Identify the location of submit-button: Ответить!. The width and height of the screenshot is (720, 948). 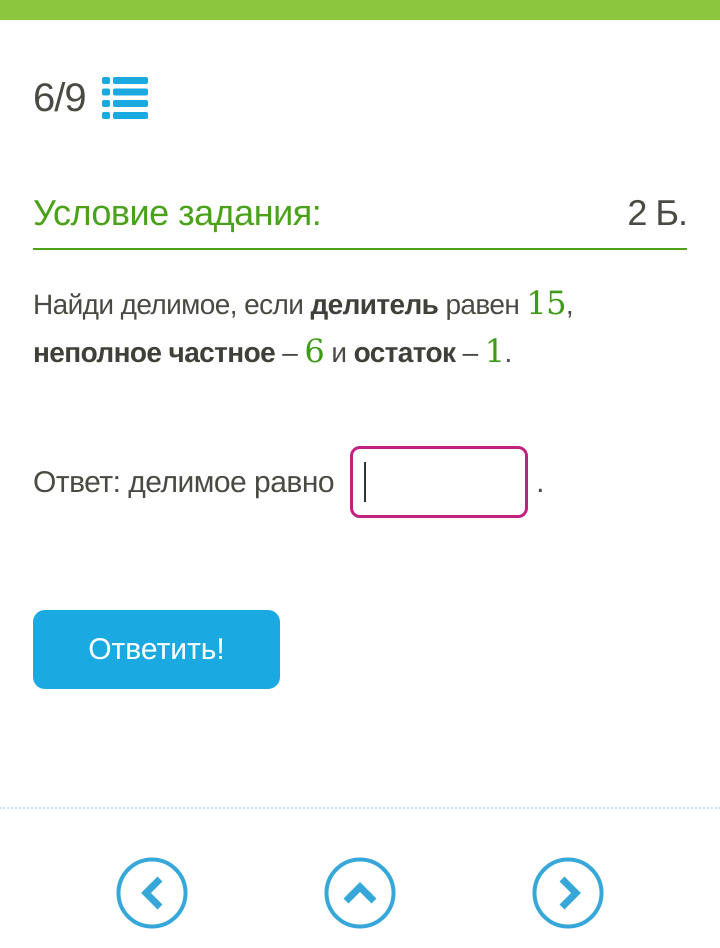
(156, 649).